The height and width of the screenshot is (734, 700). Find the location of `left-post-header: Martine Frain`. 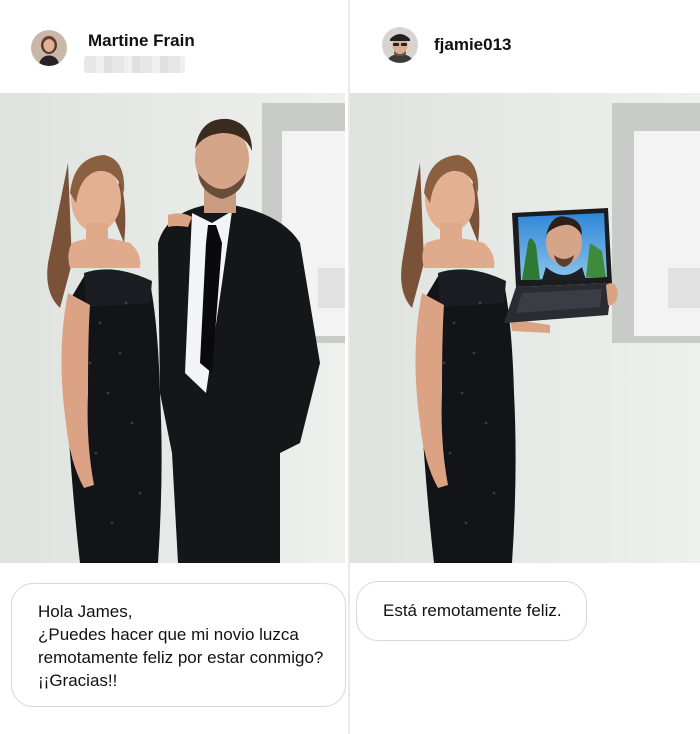

left-post-header: Martine Frain is located at coordinates (174, 45).